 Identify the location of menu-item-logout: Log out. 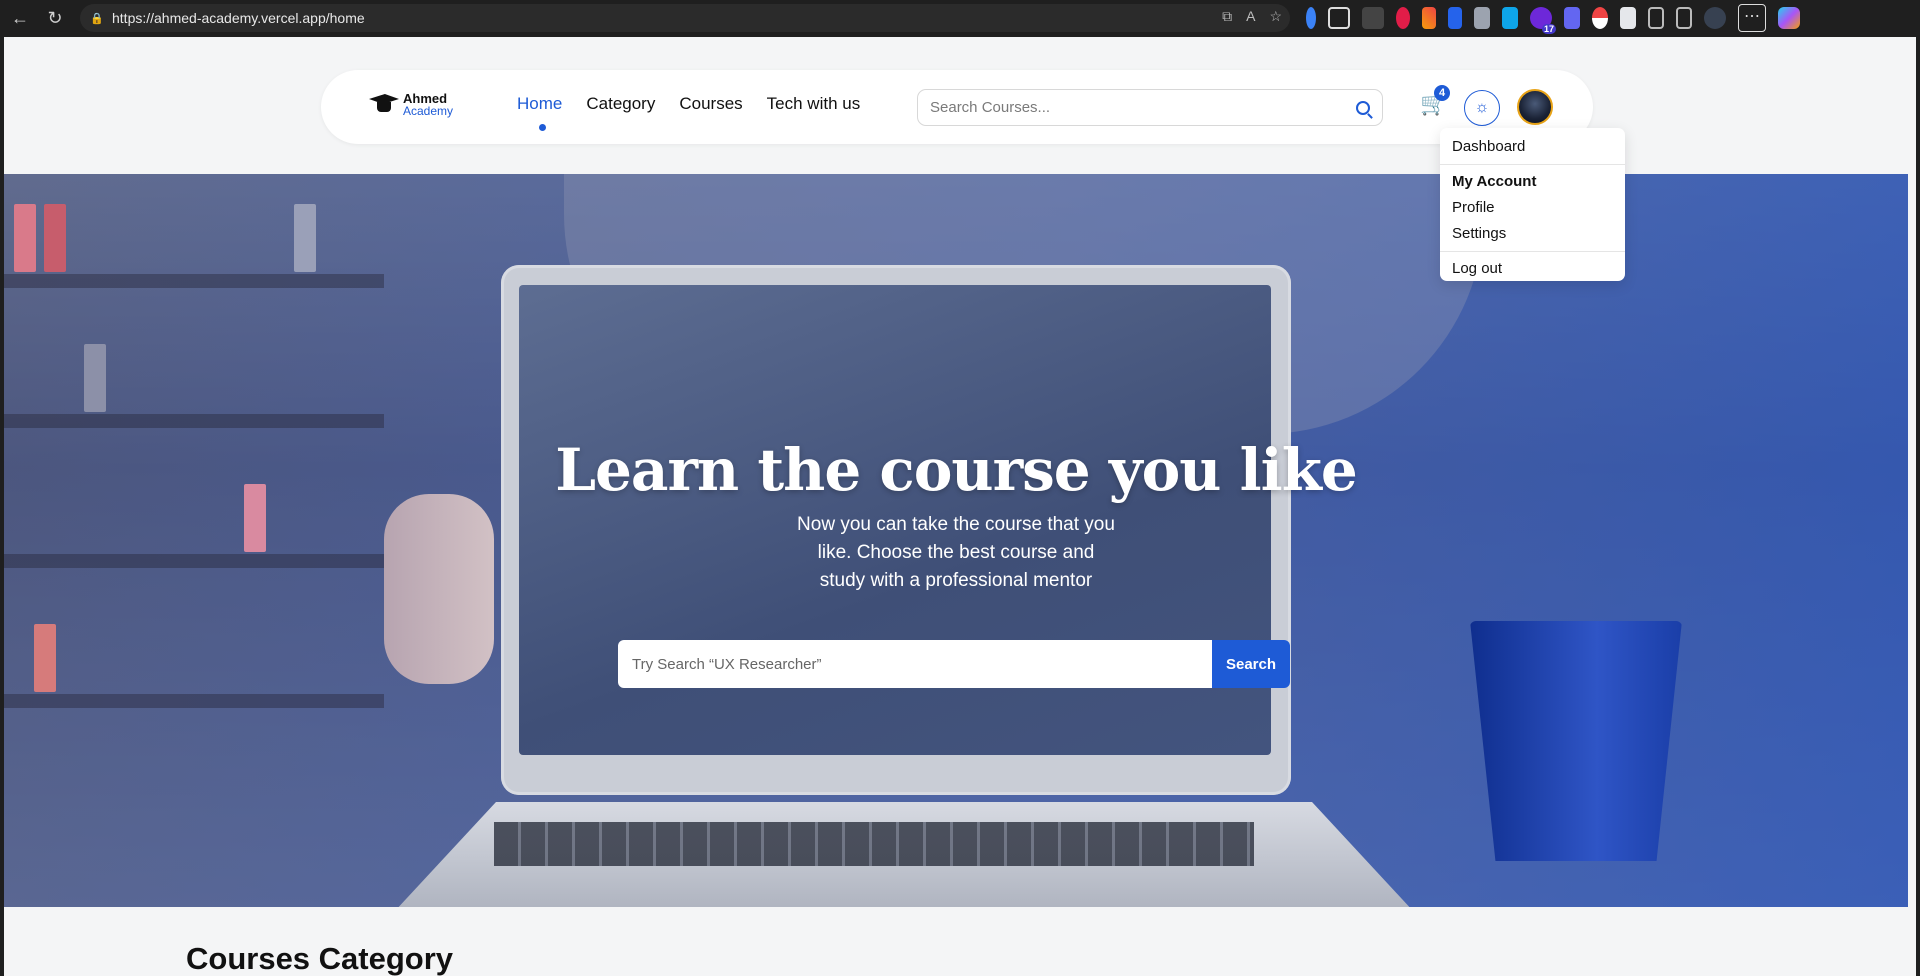
(1532, 269).